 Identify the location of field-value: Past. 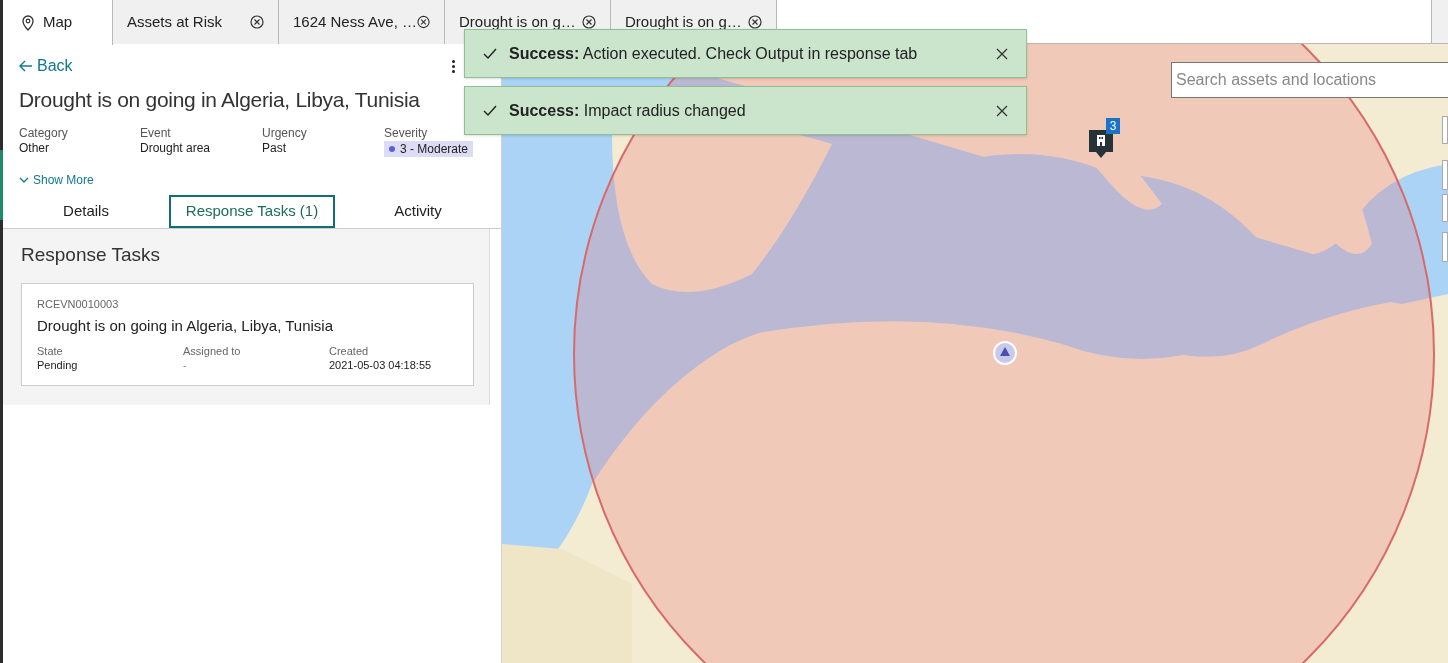
(274, 148).